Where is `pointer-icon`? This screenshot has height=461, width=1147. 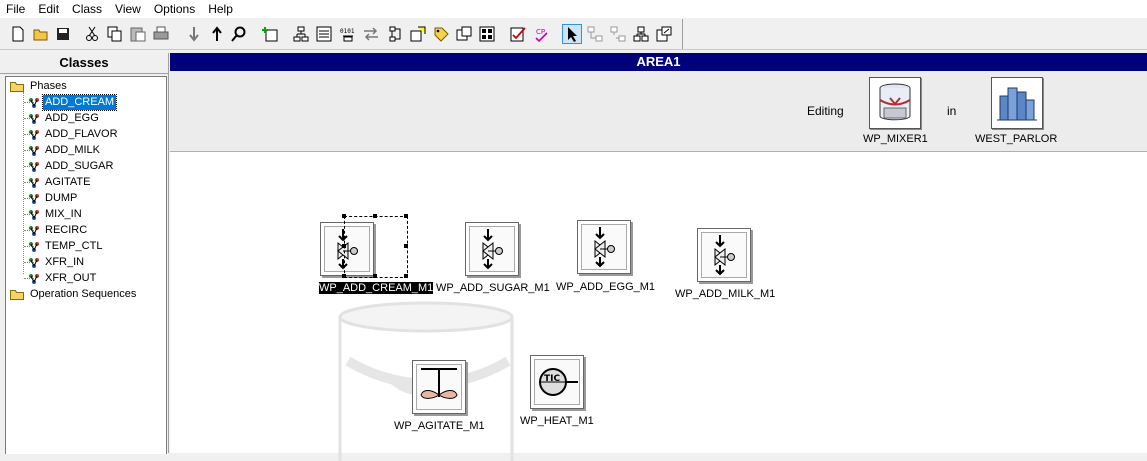 pointer-icon is located at coordinates (572, 34).